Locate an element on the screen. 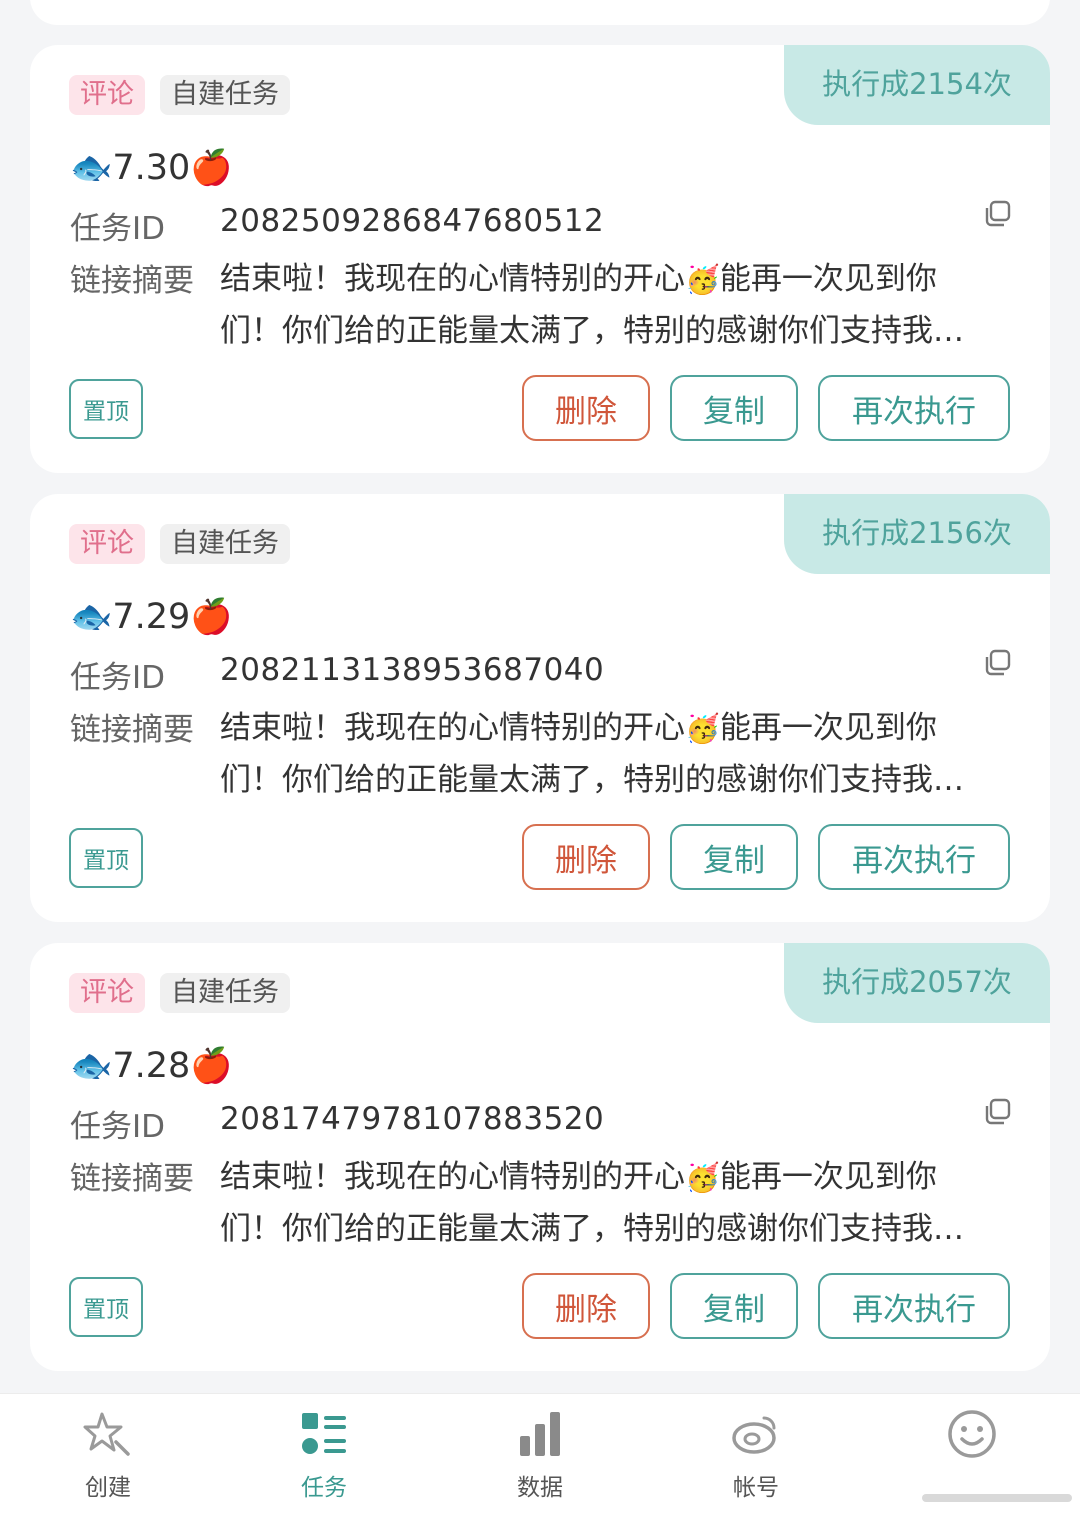 This screenshot has width=1080, height=1516. star-icon is located at coordinates (106, 1434).